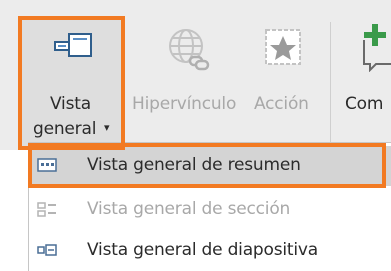  I want to click on menu-item-label: Vista general de diapositiva, so click(202, 250).